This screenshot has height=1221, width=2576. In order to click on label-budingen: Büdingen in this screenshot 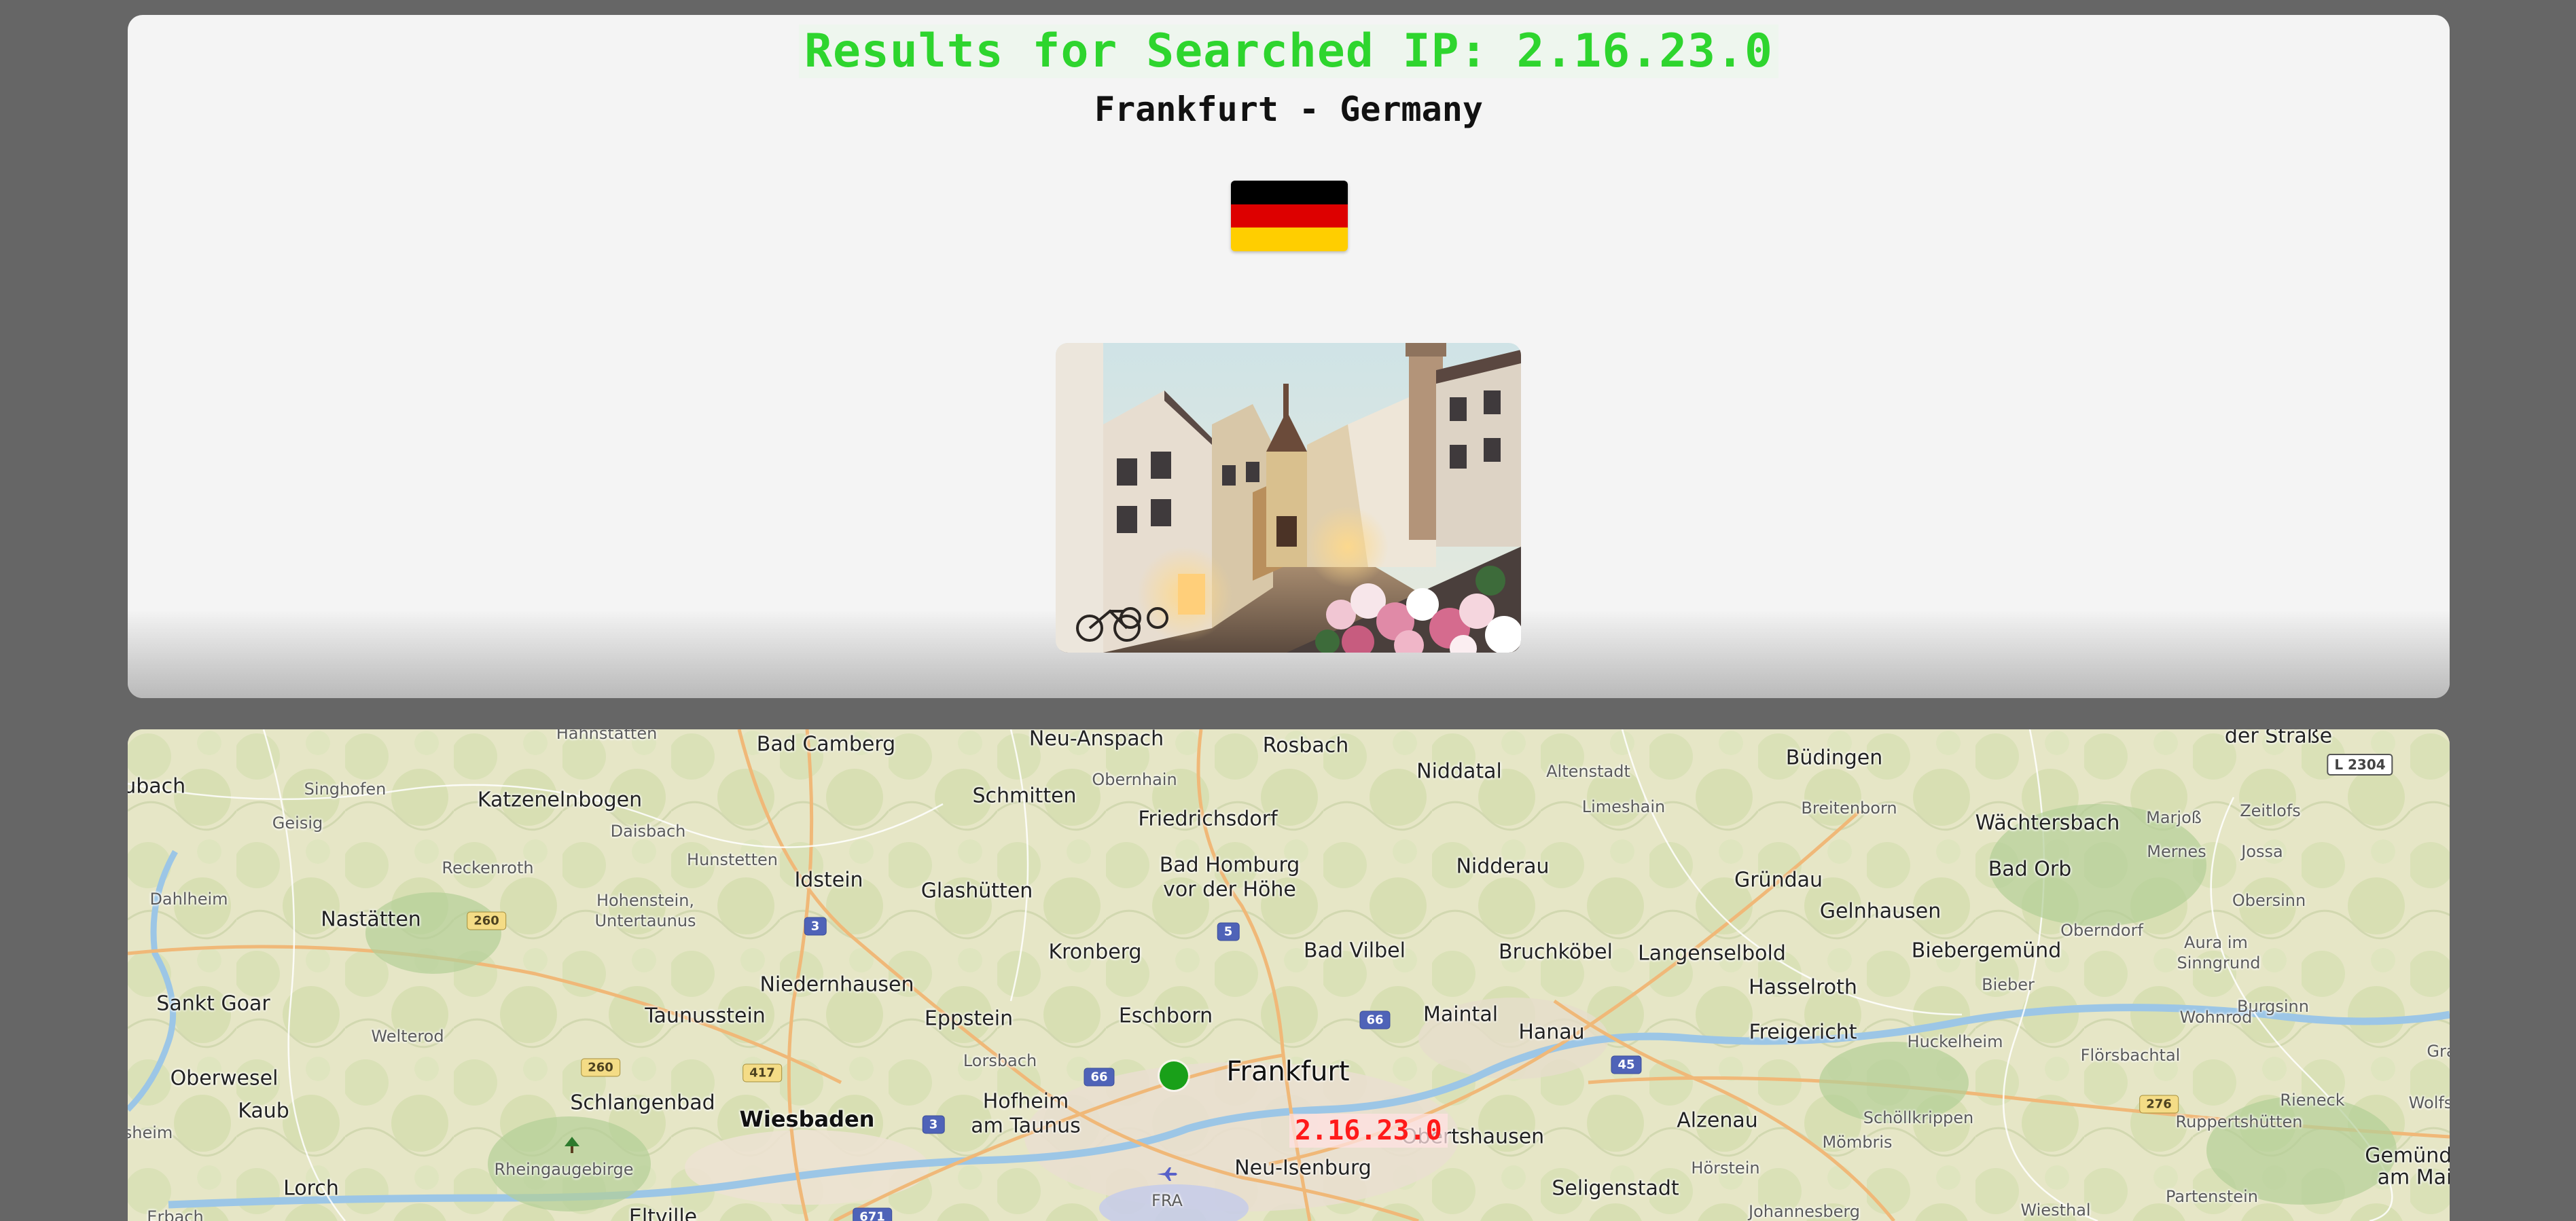, I will do `click(1834, 758)`.